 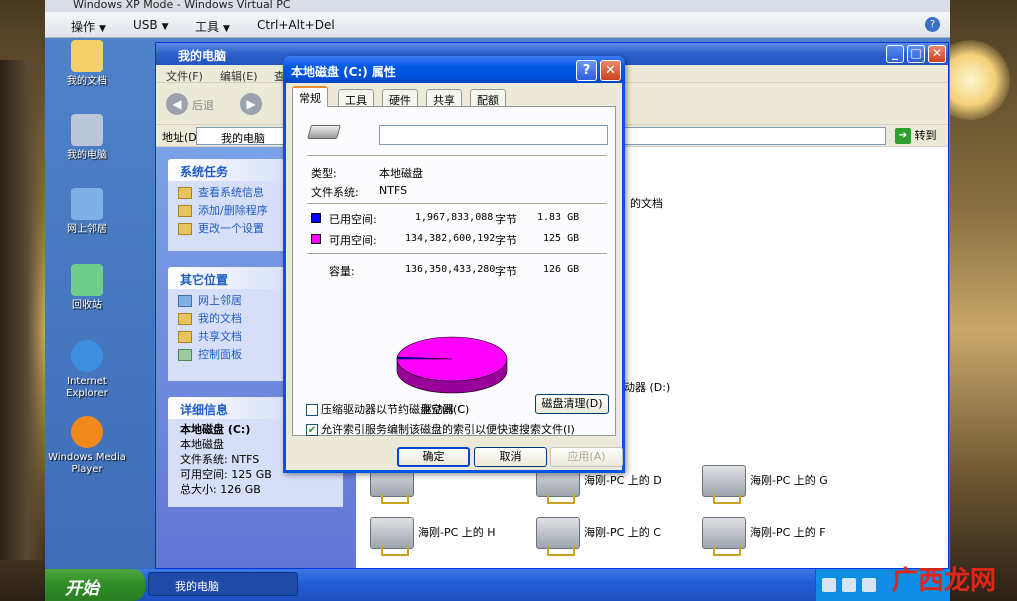 What do you see at coordinates (572, 404) in the screenshot?
I see `disk-cleanup-button: 磁盘清理(D)` at bounding box center [572, 404].